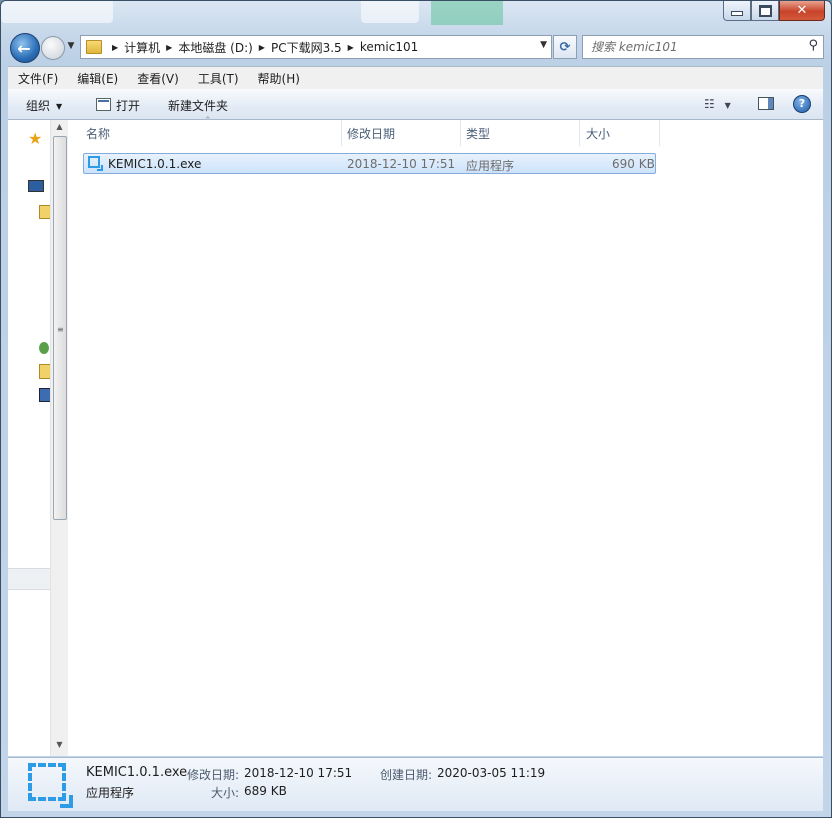  I want to click on favorites-star-icon: ★, so click(35, 139).